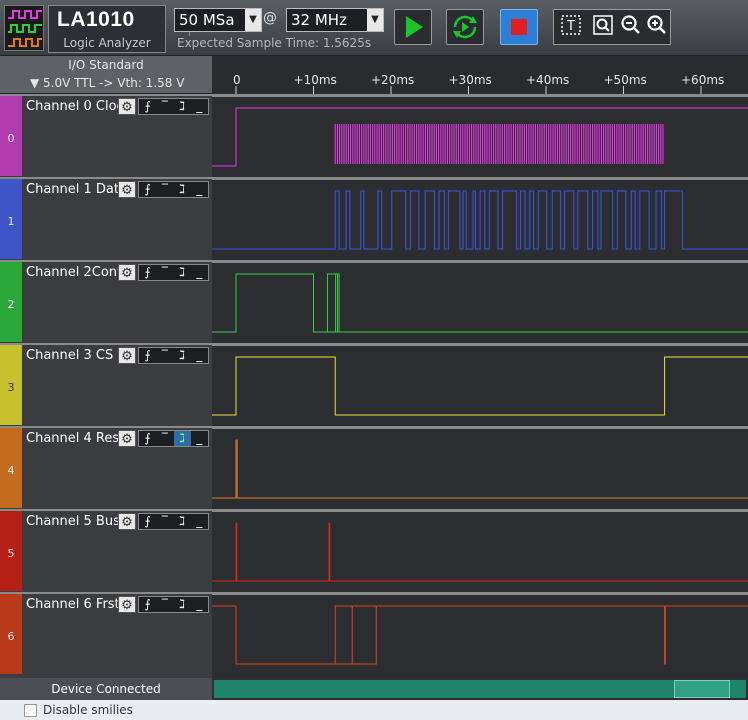 This screenshot has height=720, width=748. What do you see at coordinates (207, 20) in the screenshot?
I see `sample-rate-value: 50 MSa` at bounding box center [207, 20].